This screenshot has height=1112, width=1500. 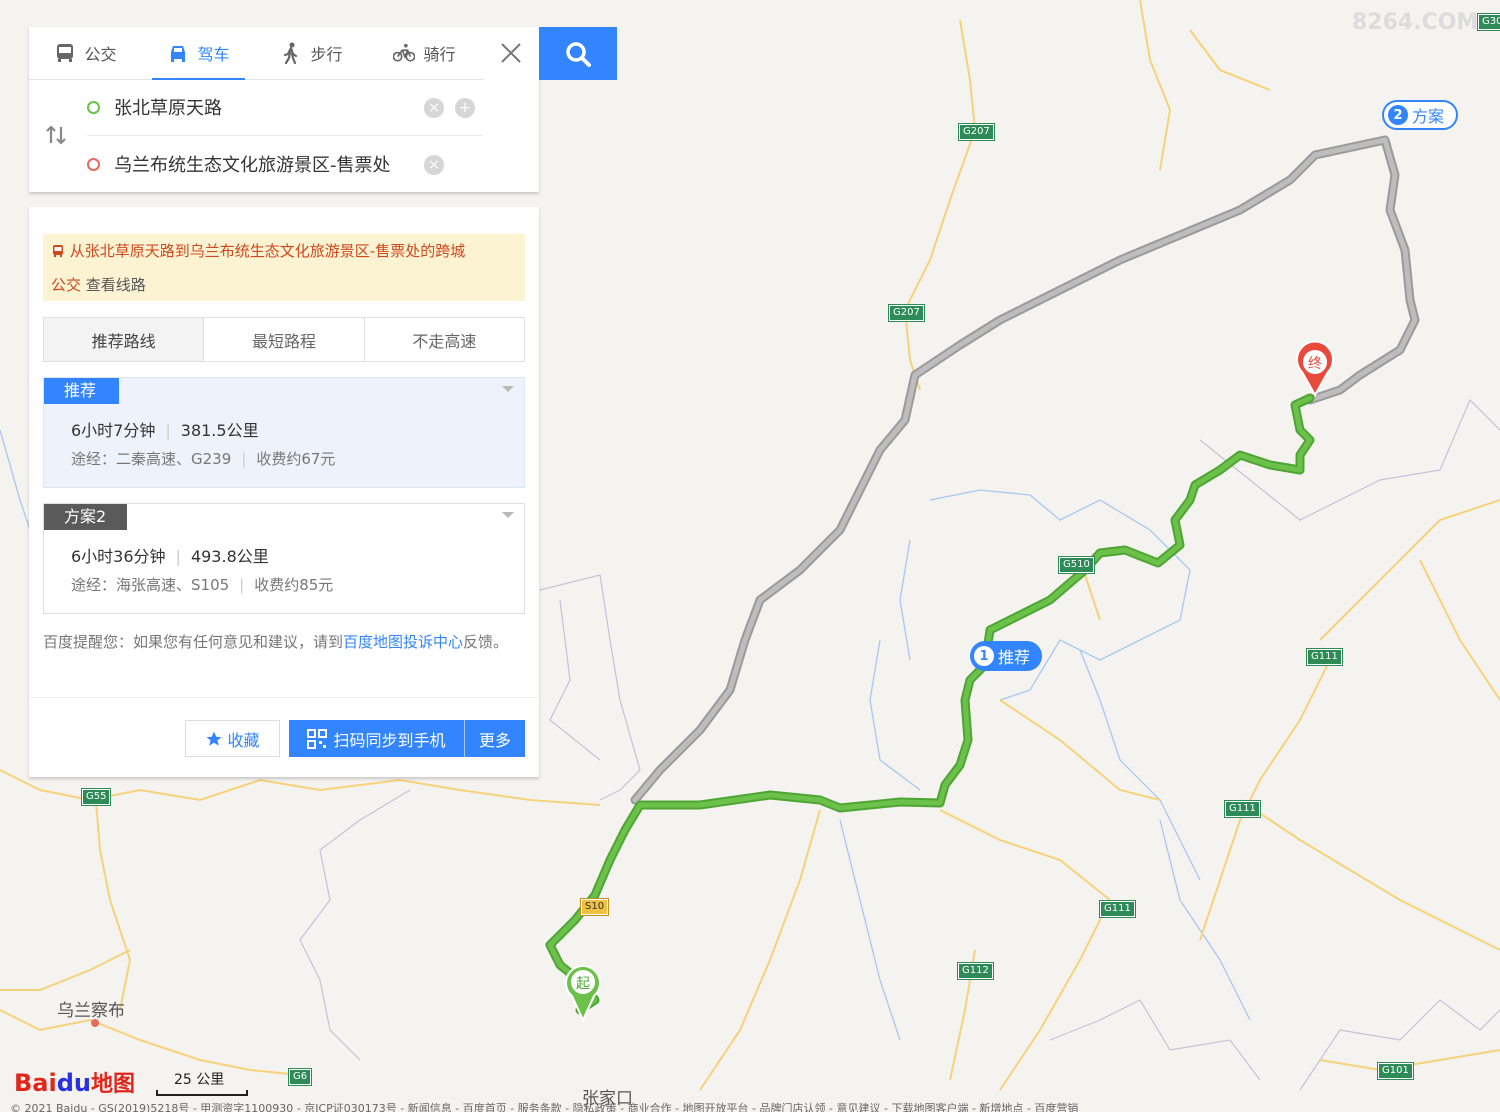 I want to click on plan-distance: 381.5公里, so click(x=219, y=430).